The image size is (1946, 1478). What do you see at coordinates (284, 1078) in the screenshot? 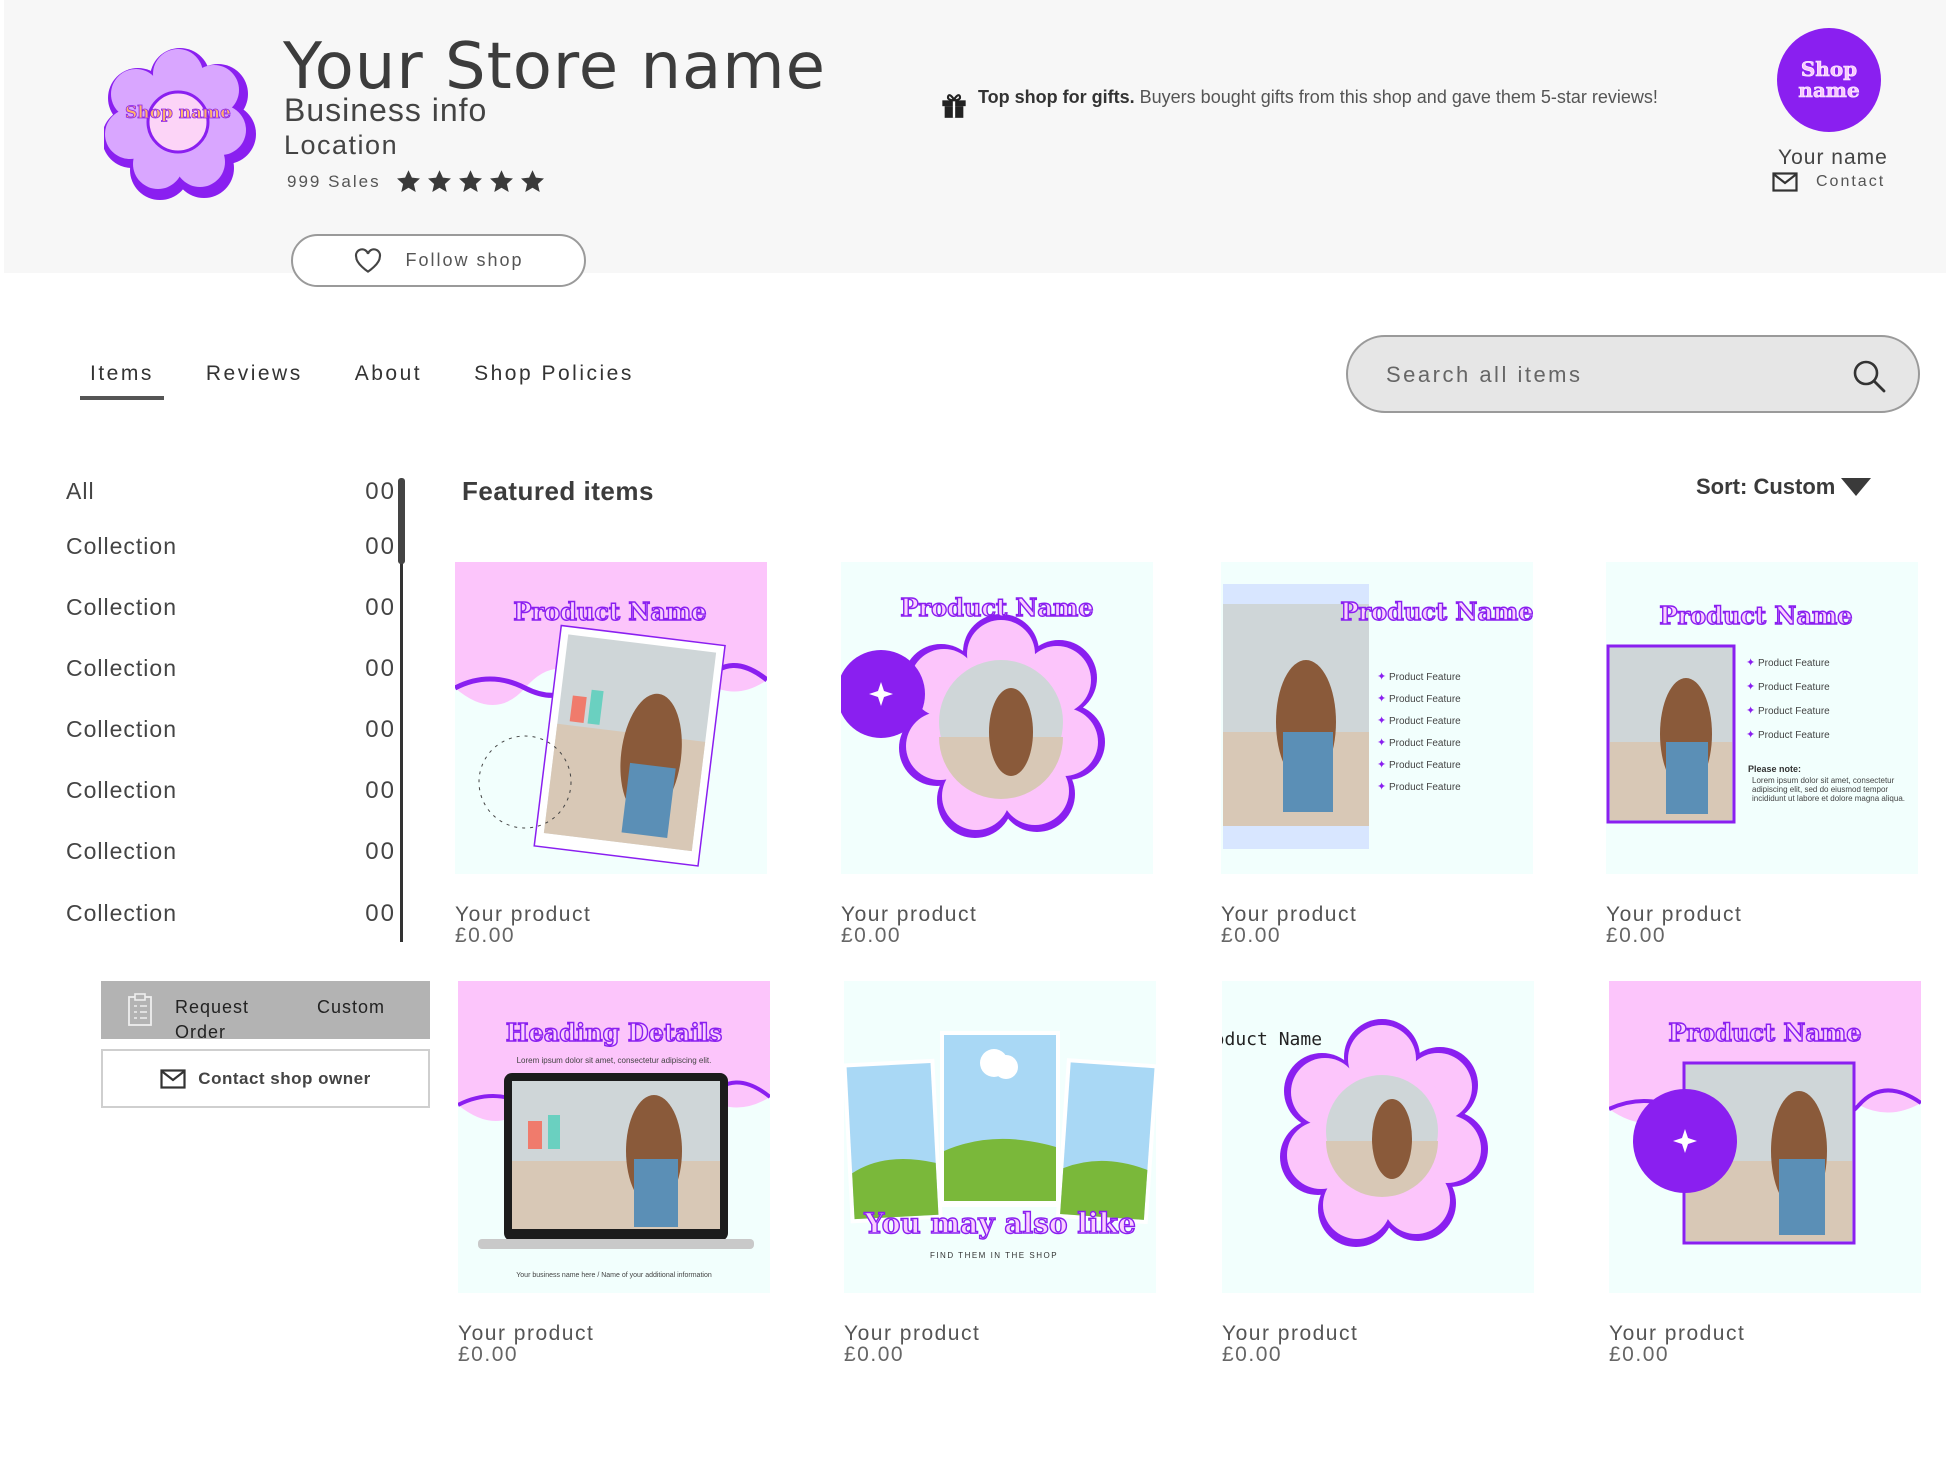
I see `contact-owner-label: Contact shop owner` at bounding box center [284, 1078].